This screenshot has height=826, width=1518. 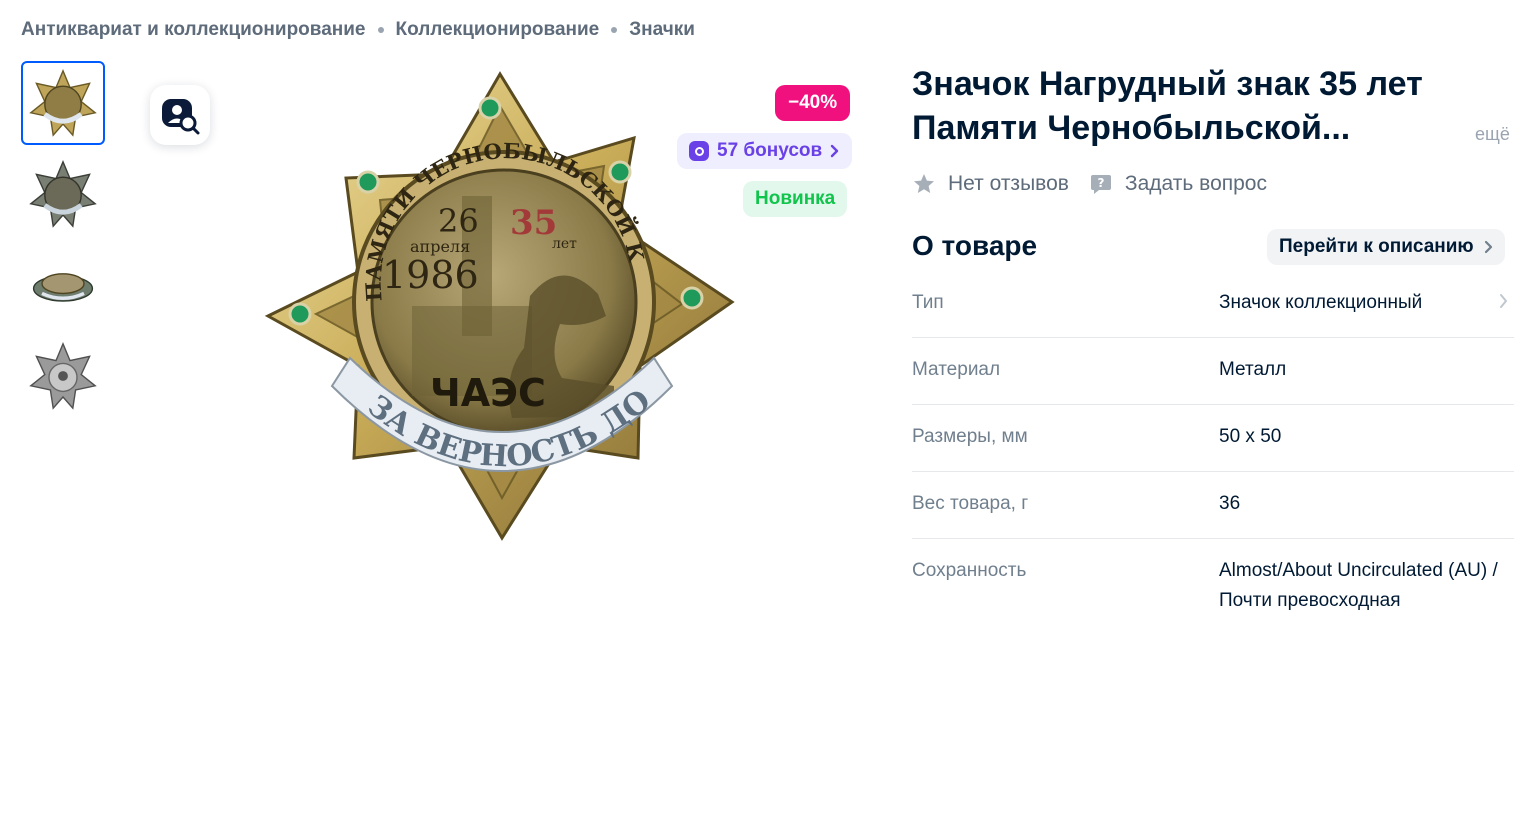 I want to click on spec-value: 50 x 50, so click(x=1250, y=436).